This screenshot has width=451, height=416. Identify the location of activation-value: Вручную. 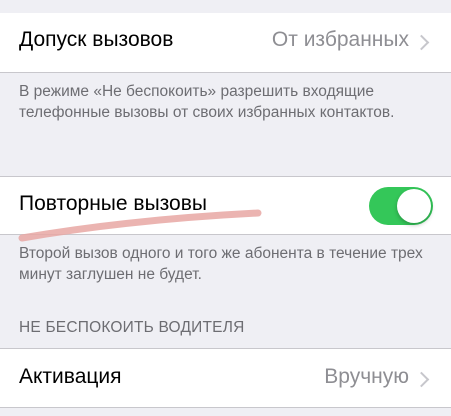
(366, 376).